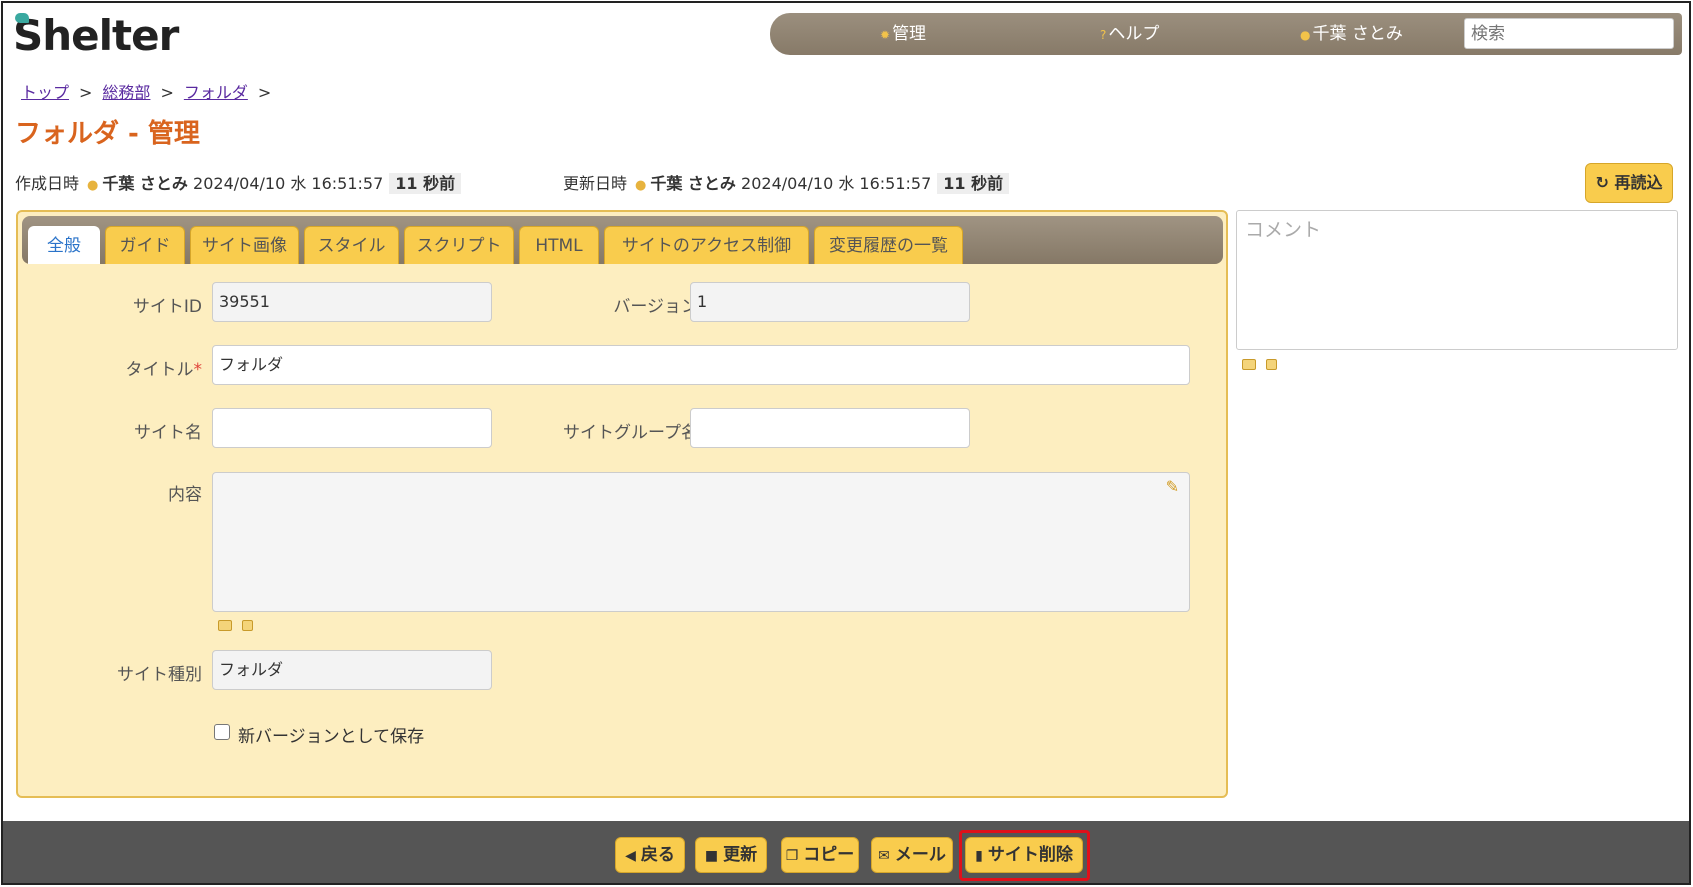 This screenshot has width=1693, height=887. What do you see at coordinates (909, 34) in the screenshot?
I see `nav-manage-label: 管理` at bounding box center [909, 34].